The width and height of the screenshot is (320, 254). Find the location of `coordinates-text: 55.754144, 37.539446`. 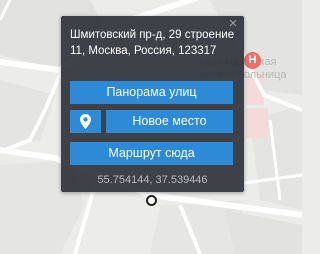

coordinates-text: 55.754144, 37.539446 is located at coordinates (152, 180).